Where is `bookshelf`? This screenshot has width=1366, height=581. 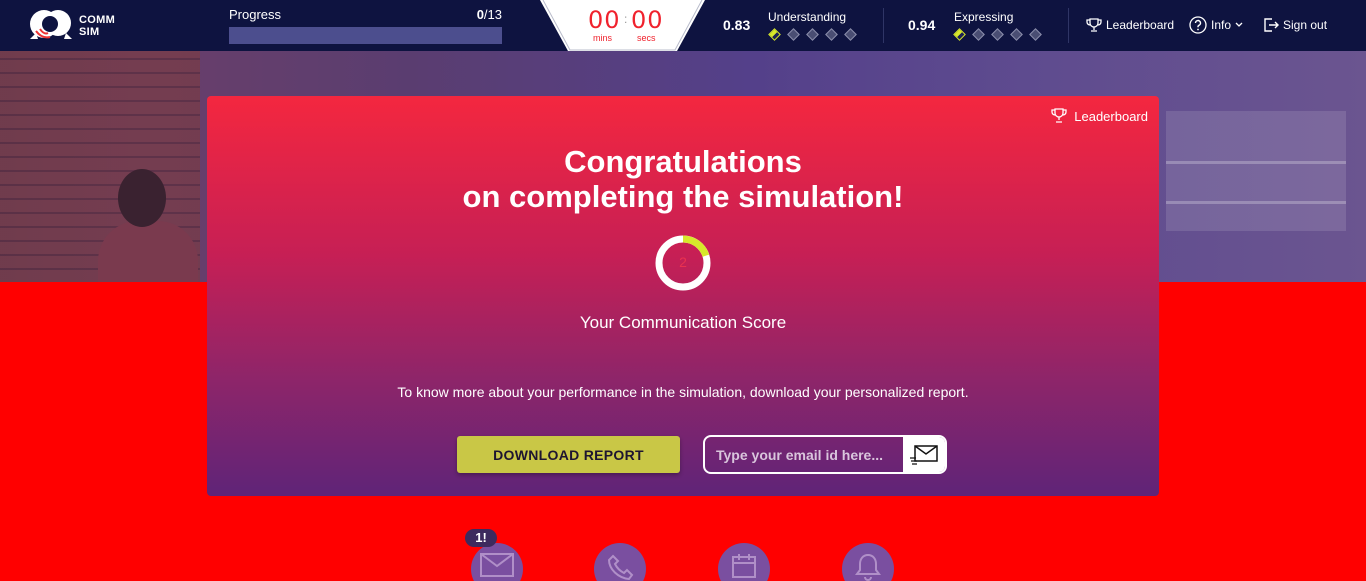
bookshelf is located at coordinates (1256, 171).